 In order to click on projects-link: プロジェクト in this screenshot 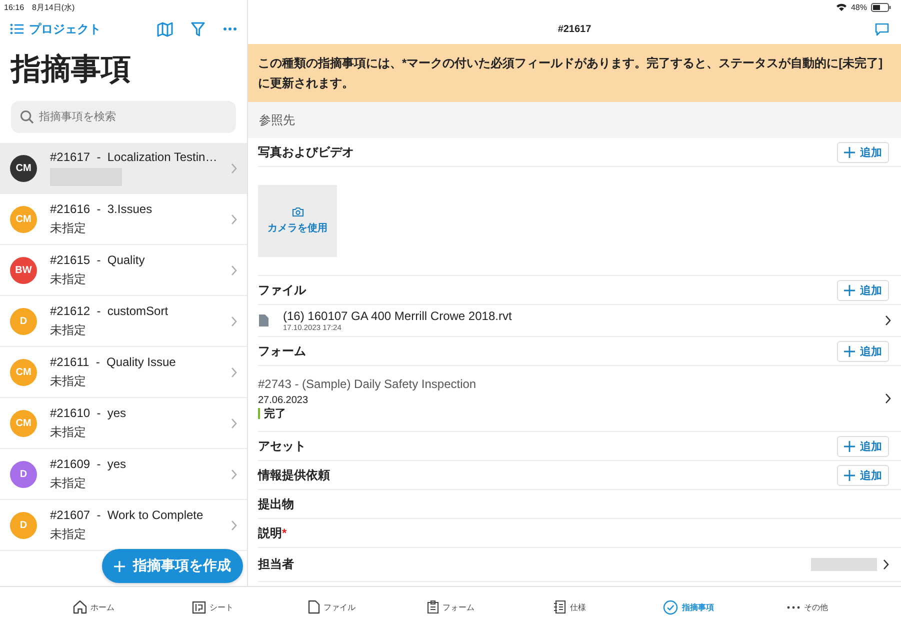, I will do `click(55, 29)`.